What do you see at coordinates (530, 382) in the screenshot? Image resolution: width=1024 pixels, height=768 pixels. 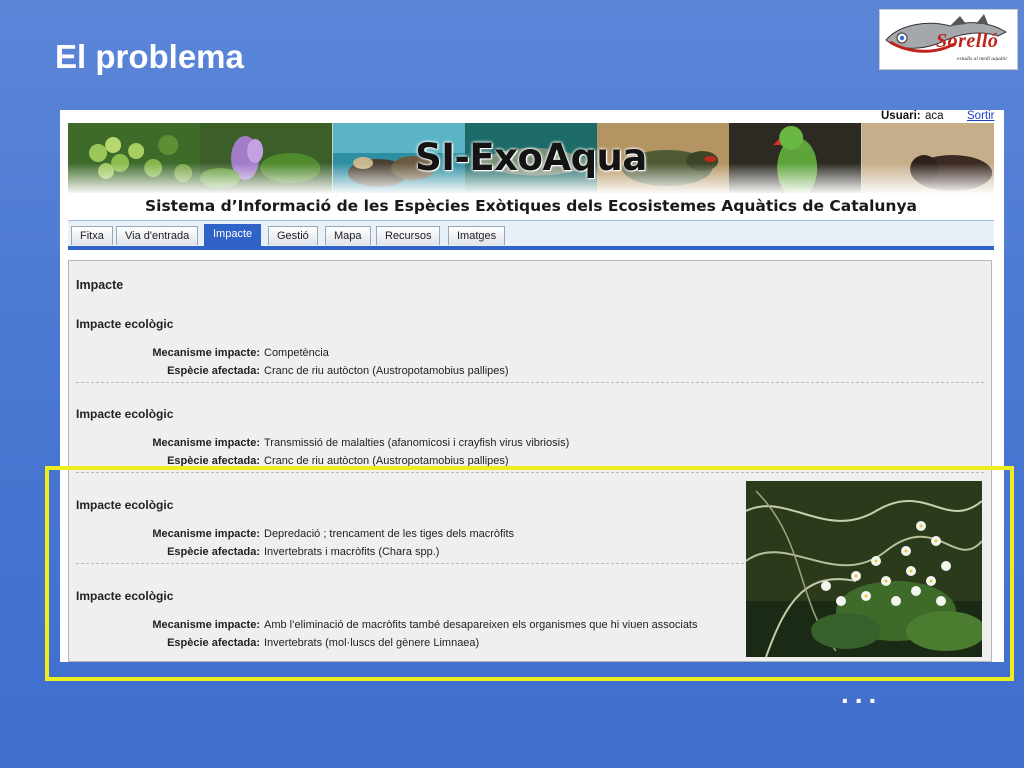 I see `section-divider` at bounding box center [530, 382].